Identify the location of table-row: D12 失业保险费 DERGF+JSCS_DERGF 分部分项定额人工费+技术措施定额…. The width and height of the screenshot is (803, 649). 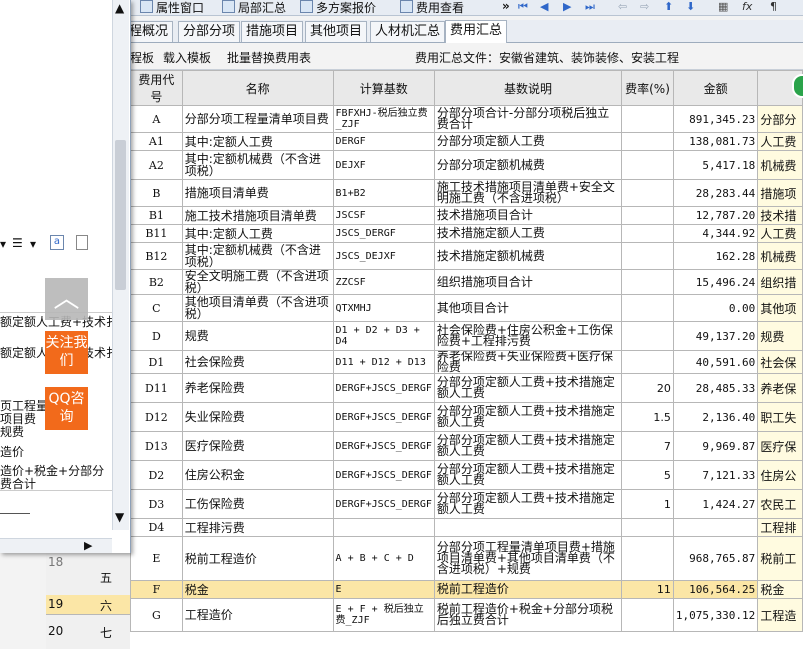
(466, 417).